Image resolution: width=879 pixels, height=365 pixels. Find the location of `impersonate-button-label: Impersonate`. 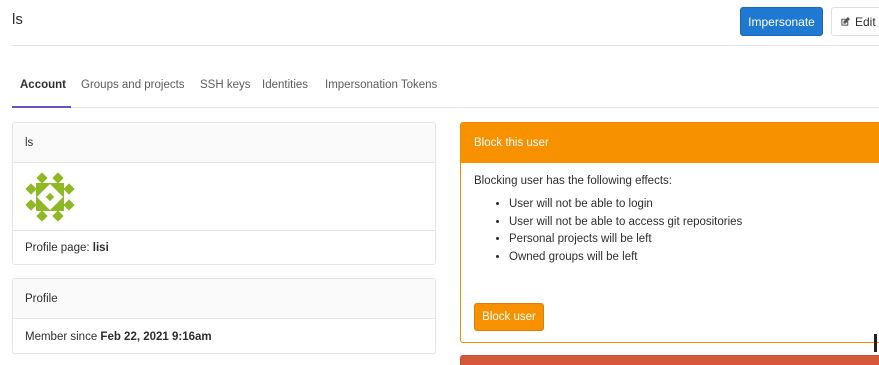

impersonate-button-label: Impersonate is located at coordinates (781, 21).